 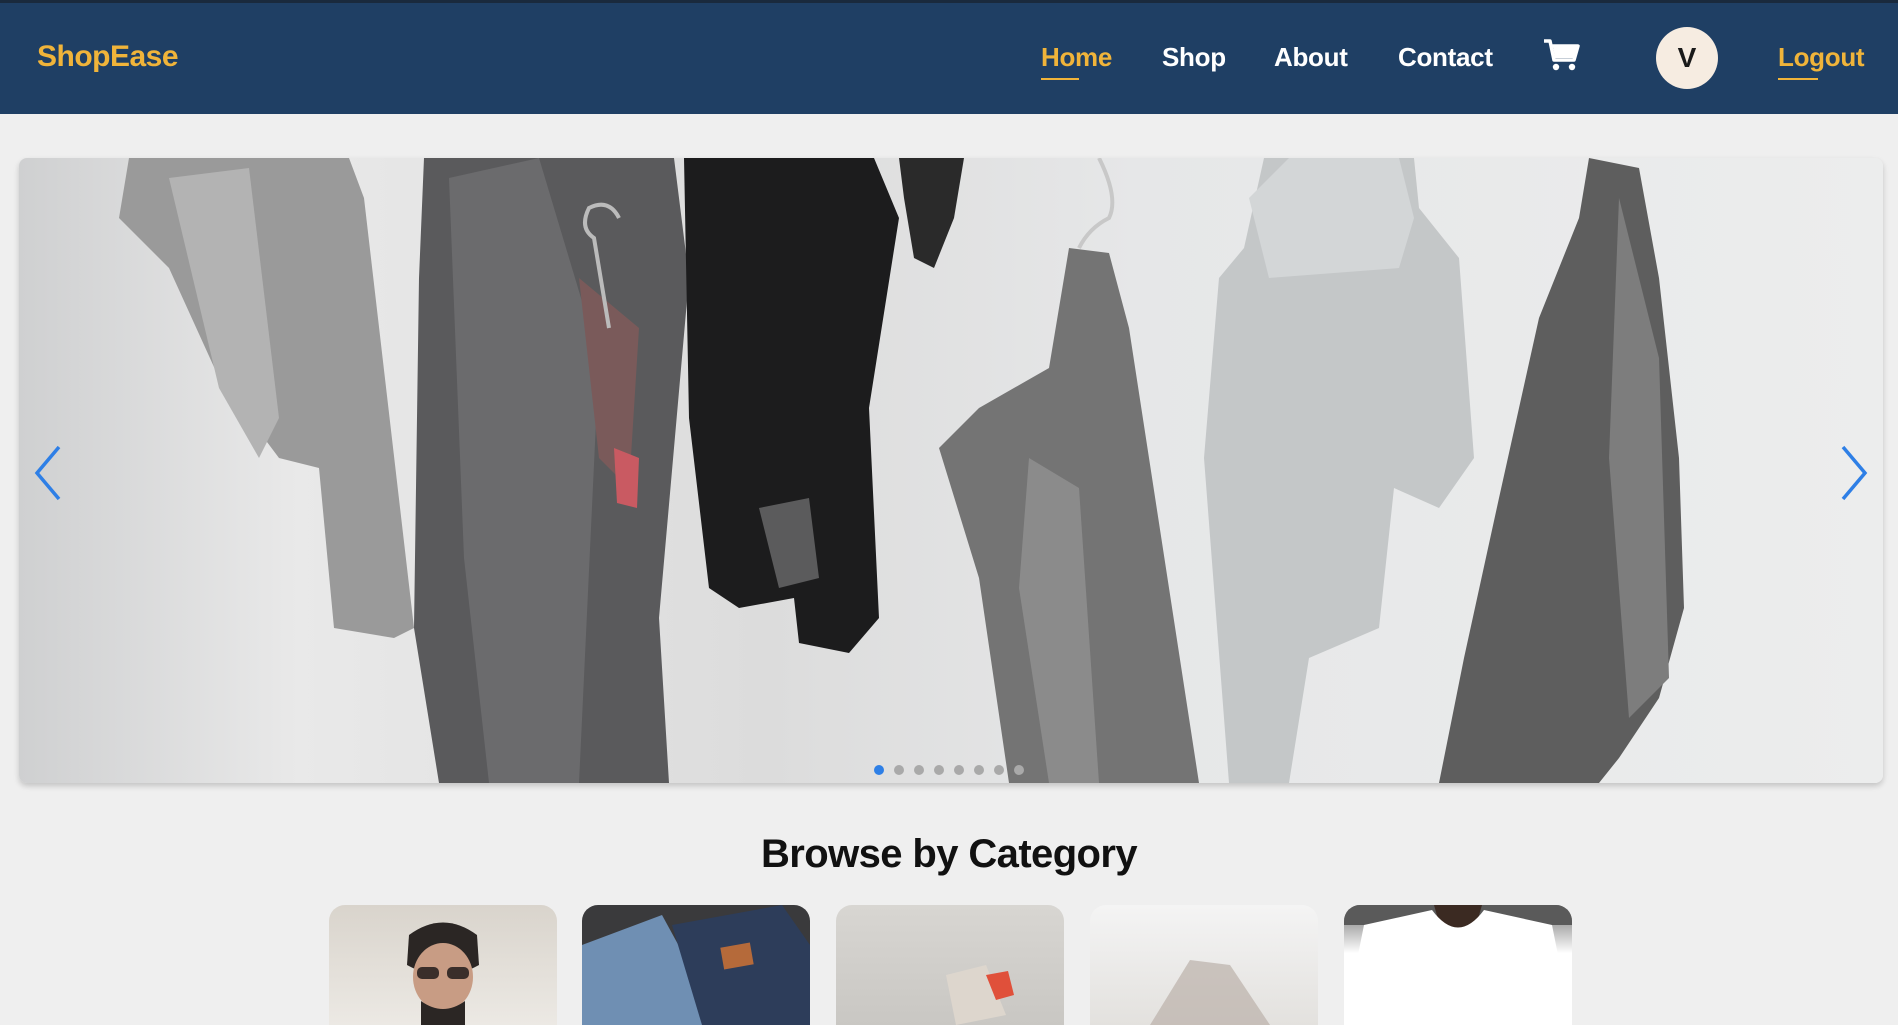 I want to click on nav-link-shop: Shop, so click(x=1194, y=57).